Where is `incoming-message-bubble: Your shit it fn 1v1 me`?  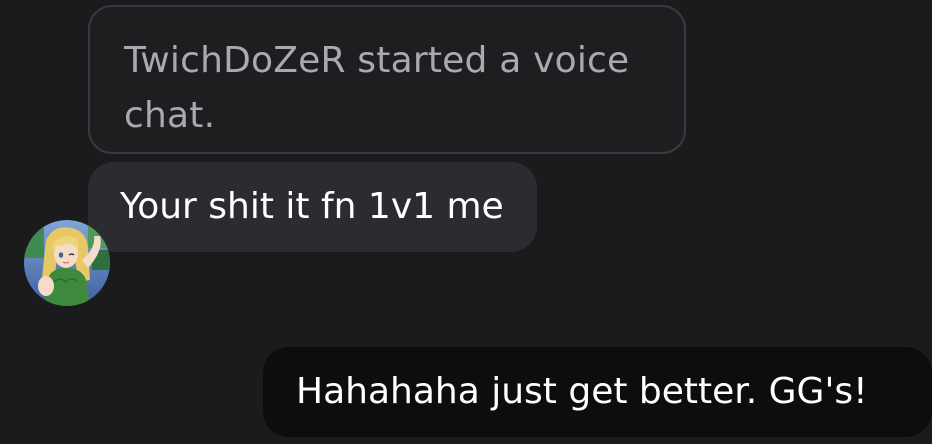 incoming-message-bubble: Your shit it fn 1v1 me is located at coordinates (312, 207).